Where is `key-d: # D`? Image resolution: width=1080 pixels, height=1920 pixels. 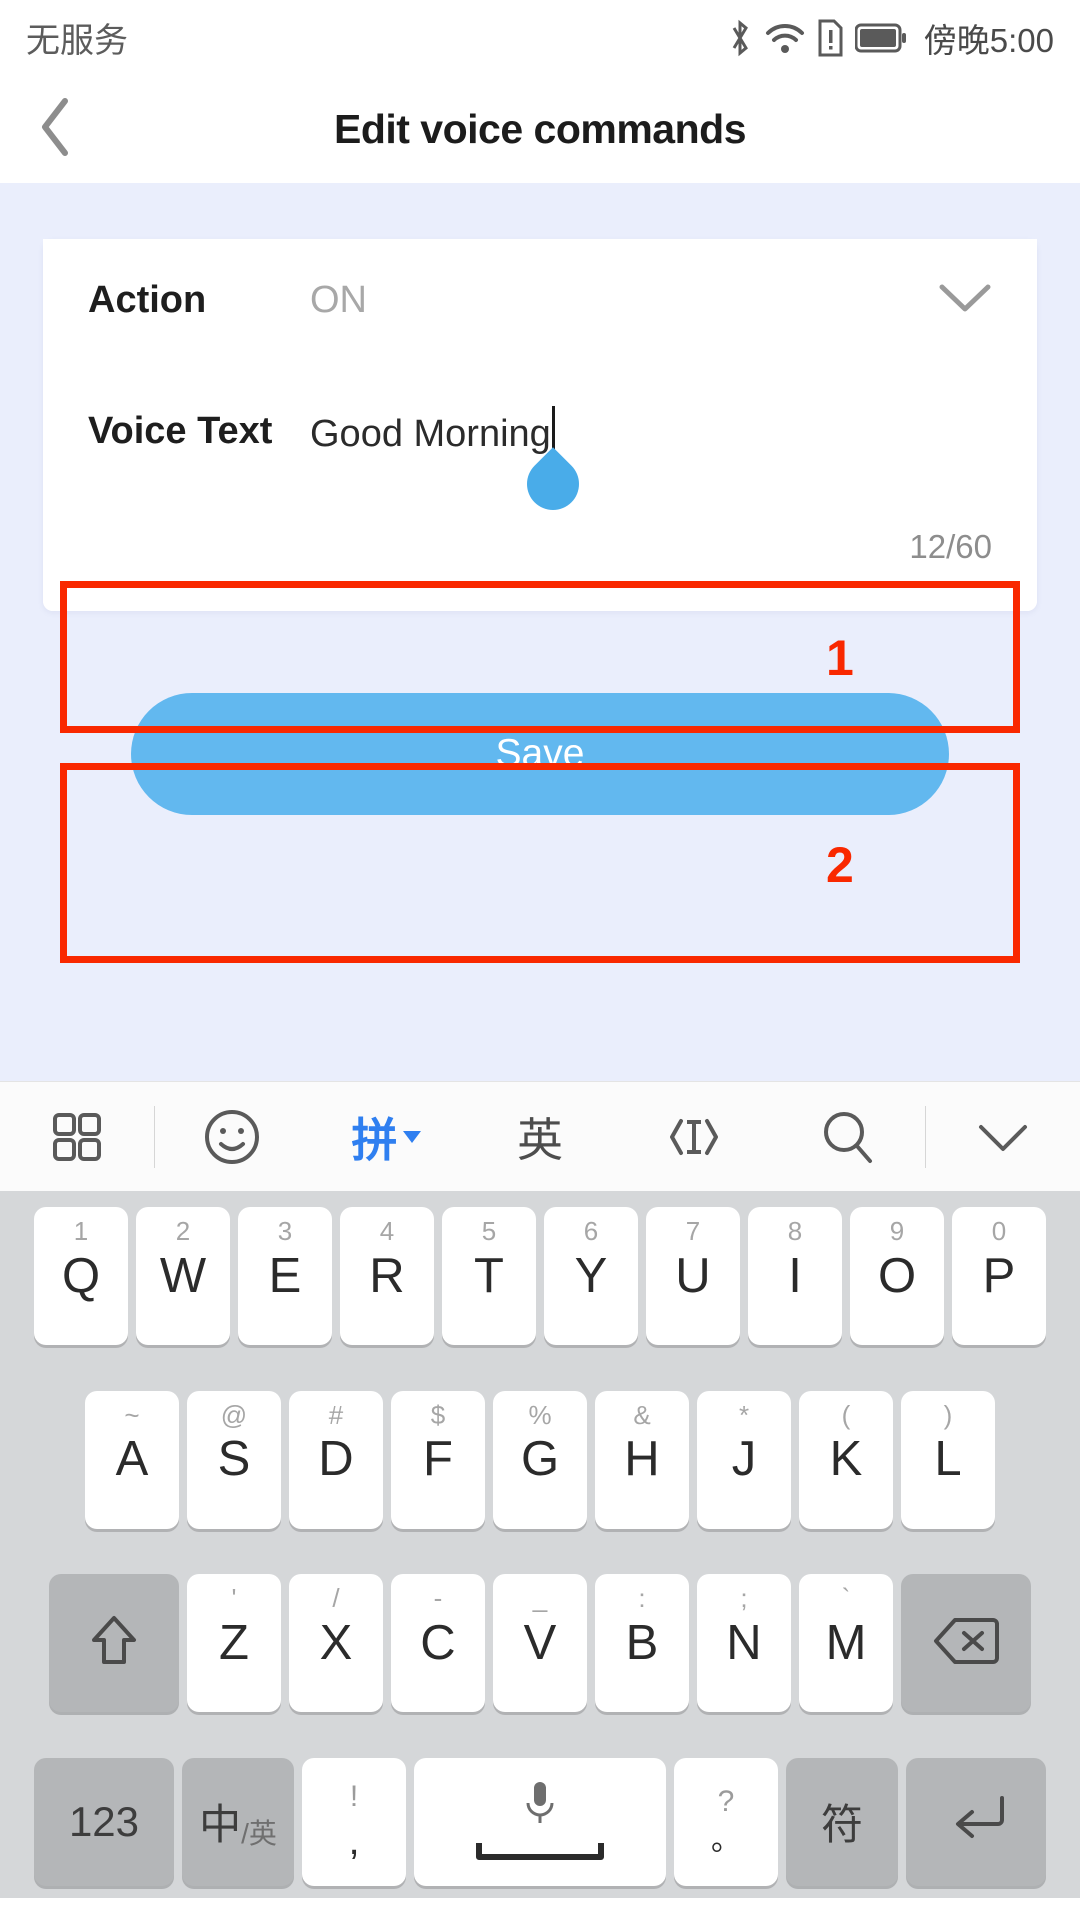 key-d: # D is located at coordinates (336, 1459).